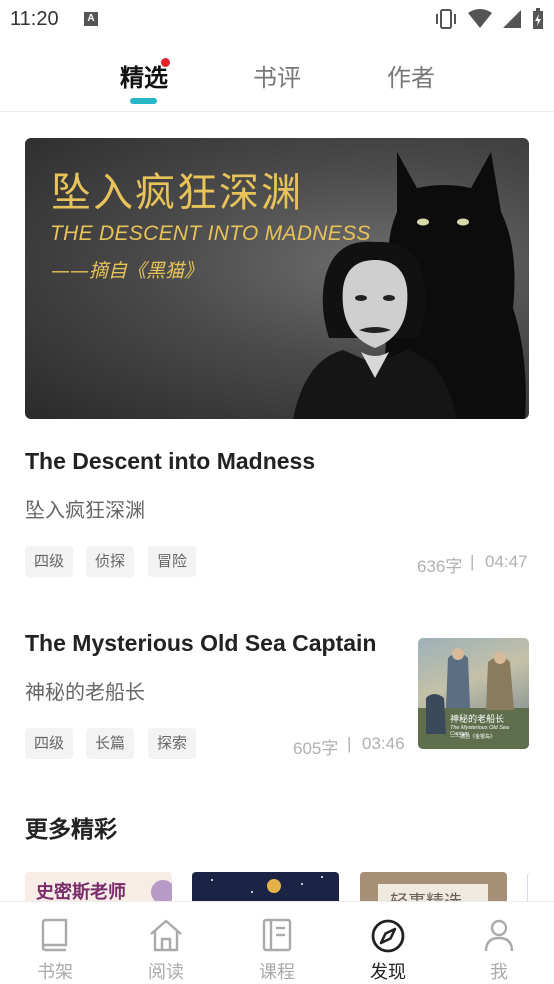 The height and width of the screenshot is (984, 554). What do you see at coordinates (54, 935) in the screenshot?
I see `book-icon` at bounding box center [54, 935].